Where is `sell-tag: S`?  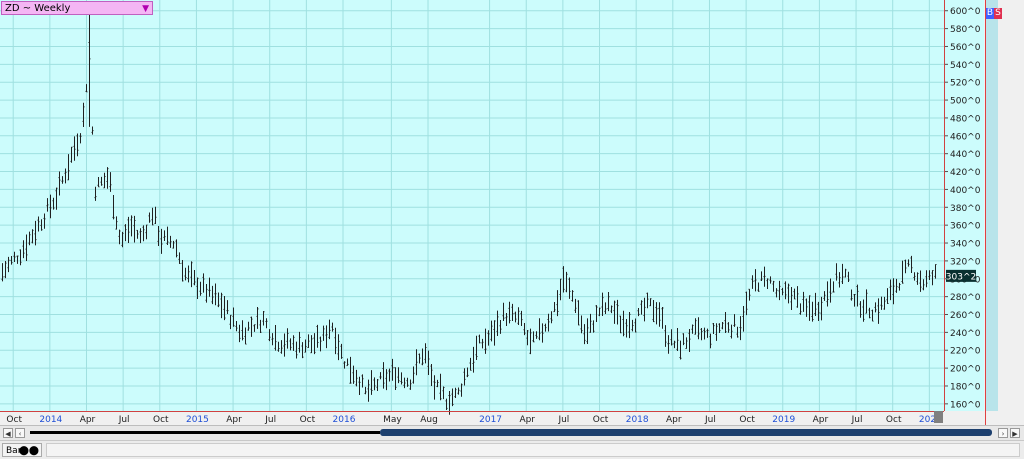
sell-tag: S is located at coordinates (998, 13).